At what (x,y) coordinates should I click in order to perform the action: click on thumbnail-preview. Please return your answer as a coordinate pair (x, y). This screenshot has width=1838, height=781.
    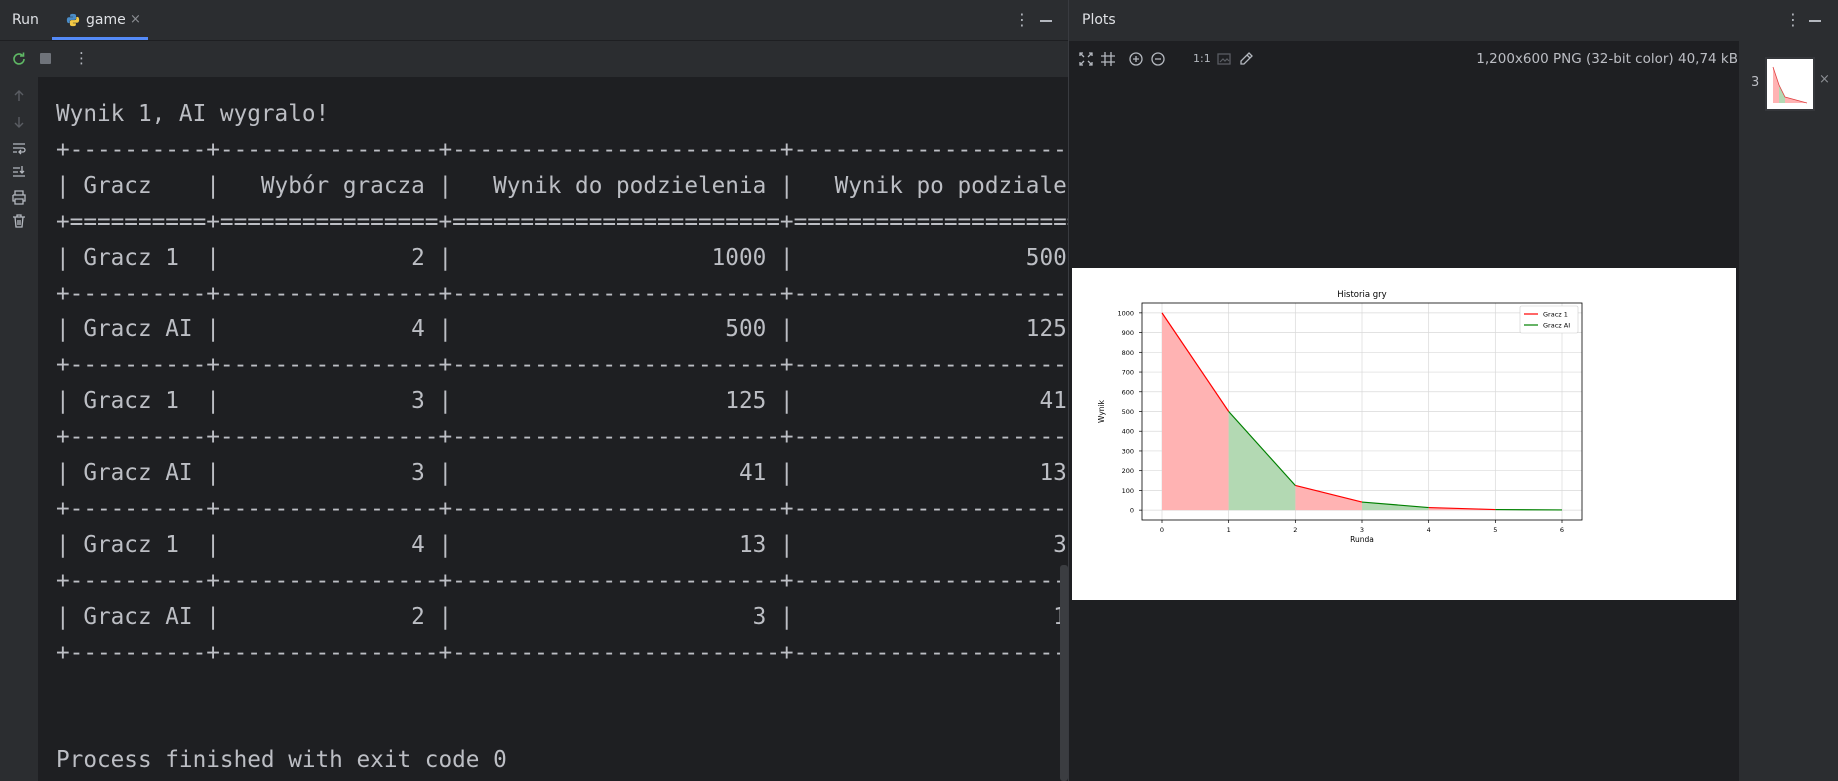
    Looking at the image, I should click on (1790, 85).